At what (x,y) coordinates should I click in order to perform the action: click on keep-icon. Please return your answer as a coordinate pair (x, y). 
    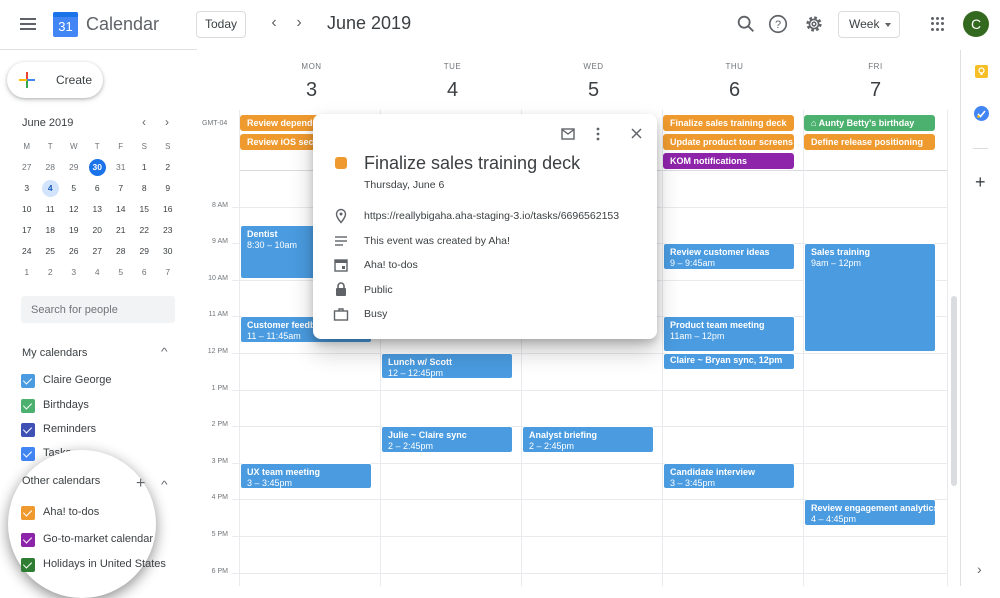
    Looking at the image, I should click on (981, 71).